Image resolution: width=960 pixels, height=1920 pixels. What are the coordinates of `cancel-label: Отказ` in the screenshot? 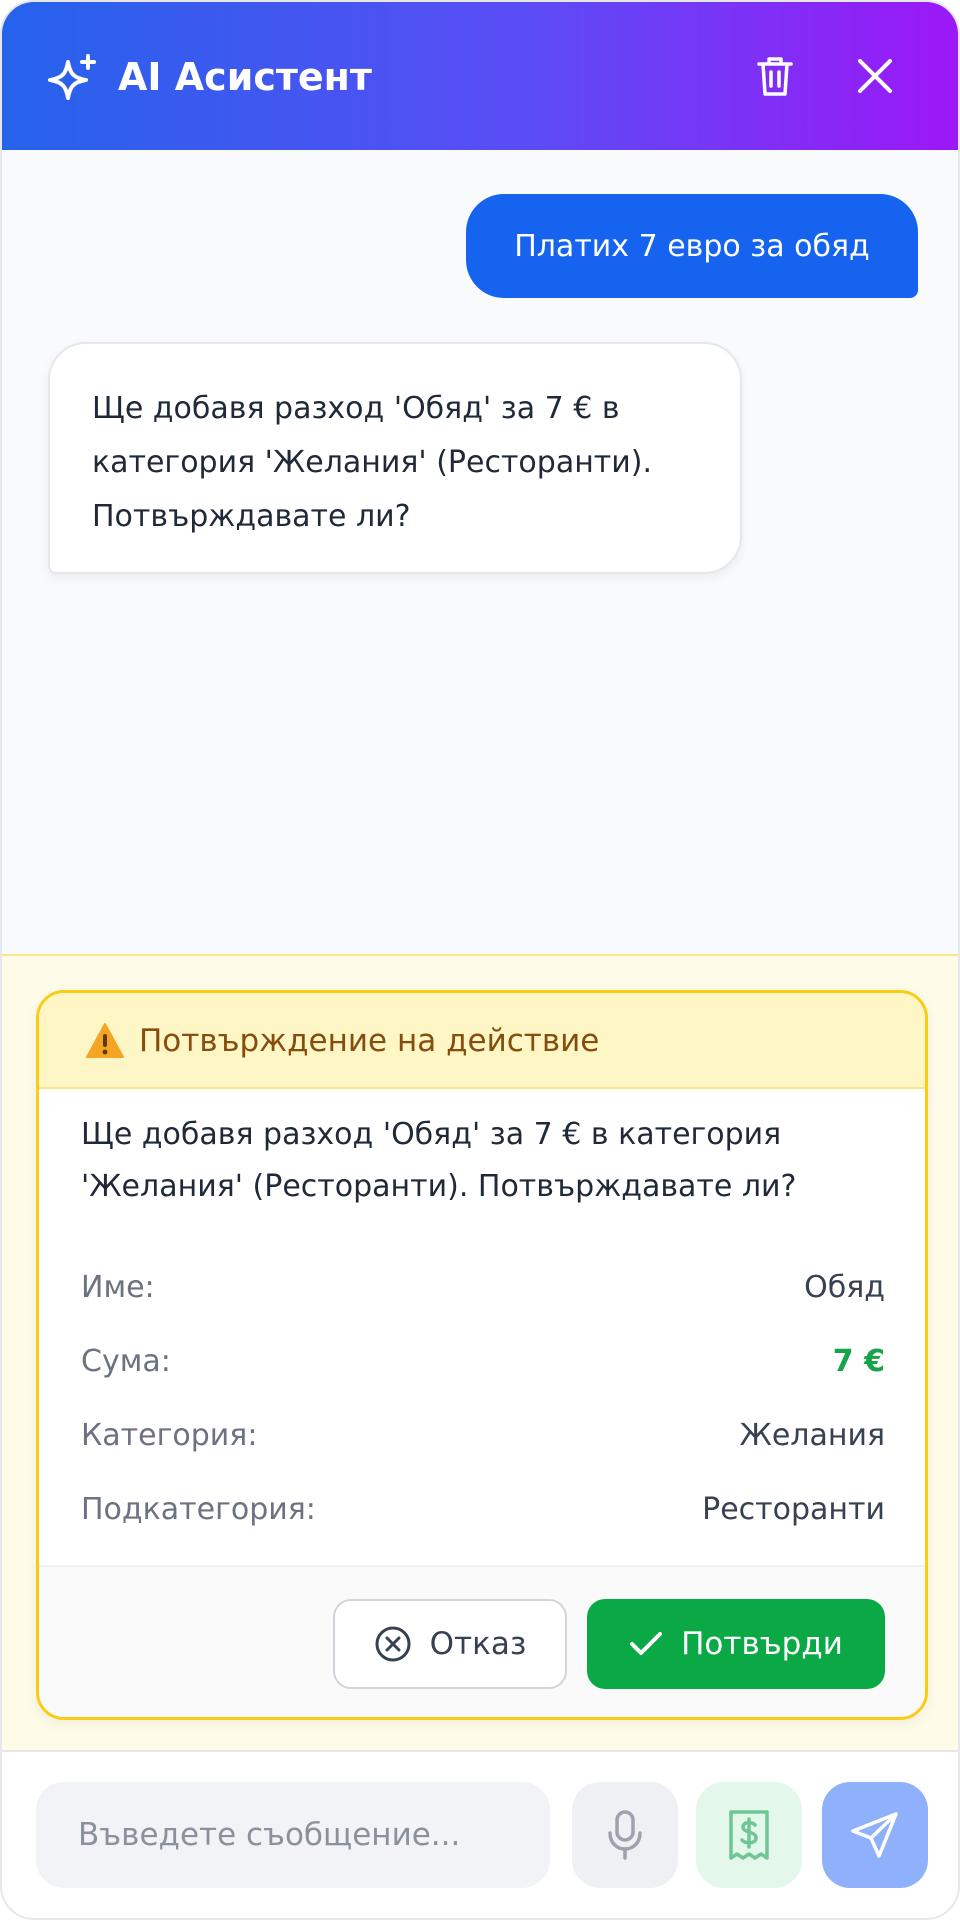 It's located at (478, 1644).